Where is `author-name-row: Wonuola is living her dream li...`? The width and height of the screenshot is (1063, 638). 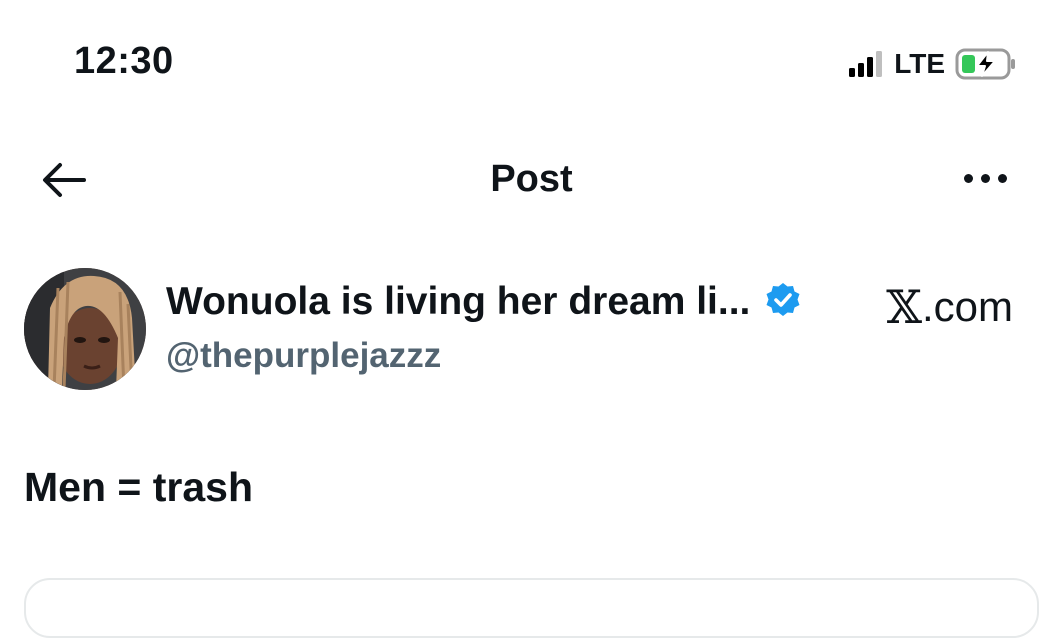
author-name-row: Wonuola is living her dream li... is located at coordinates (484, 302).